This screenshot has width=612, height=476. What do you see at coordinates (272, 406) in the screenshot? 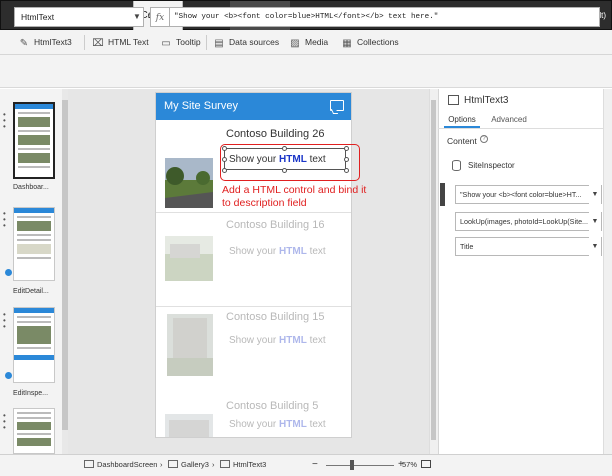
I see `item-title: Contoso Building 5` at bounding box center [272, 406].